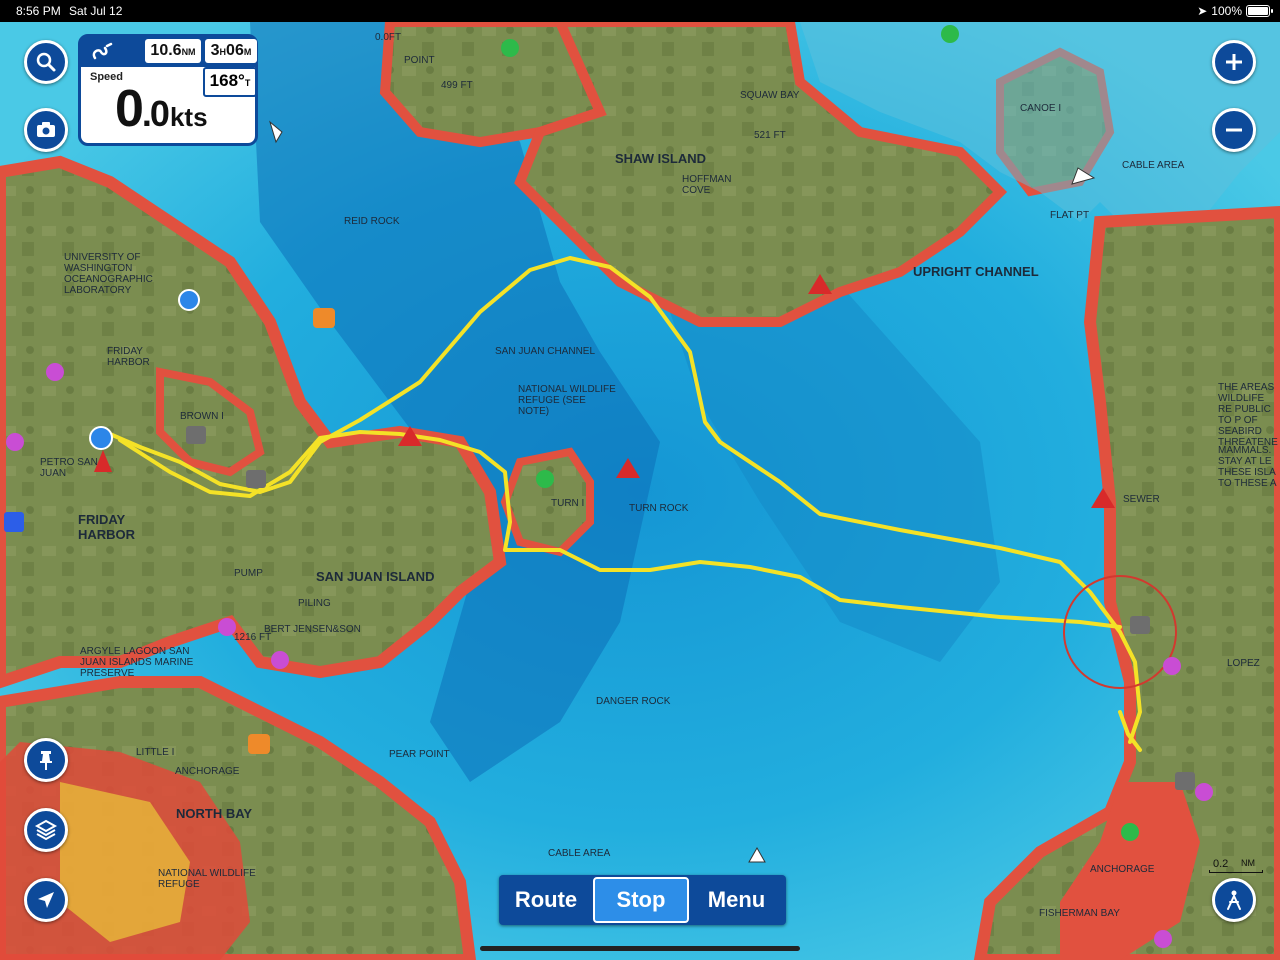  I want to click on label-turn-rock: TURN ROCK, so click(659, 508).